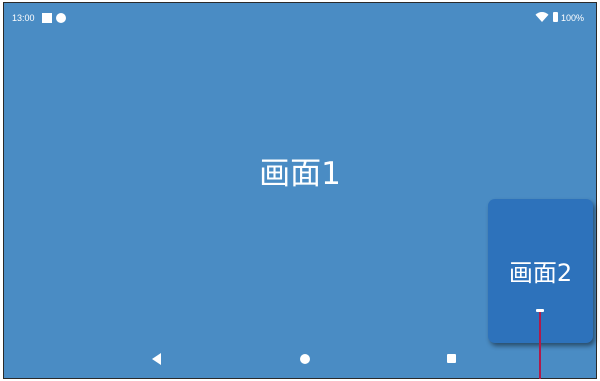 Image resolution: width=600 pixels, height=381 pixels. What do you see at coordinates (451, 358) in the screenshot?
I see `recents-icon` at bounding box center [451, 358].